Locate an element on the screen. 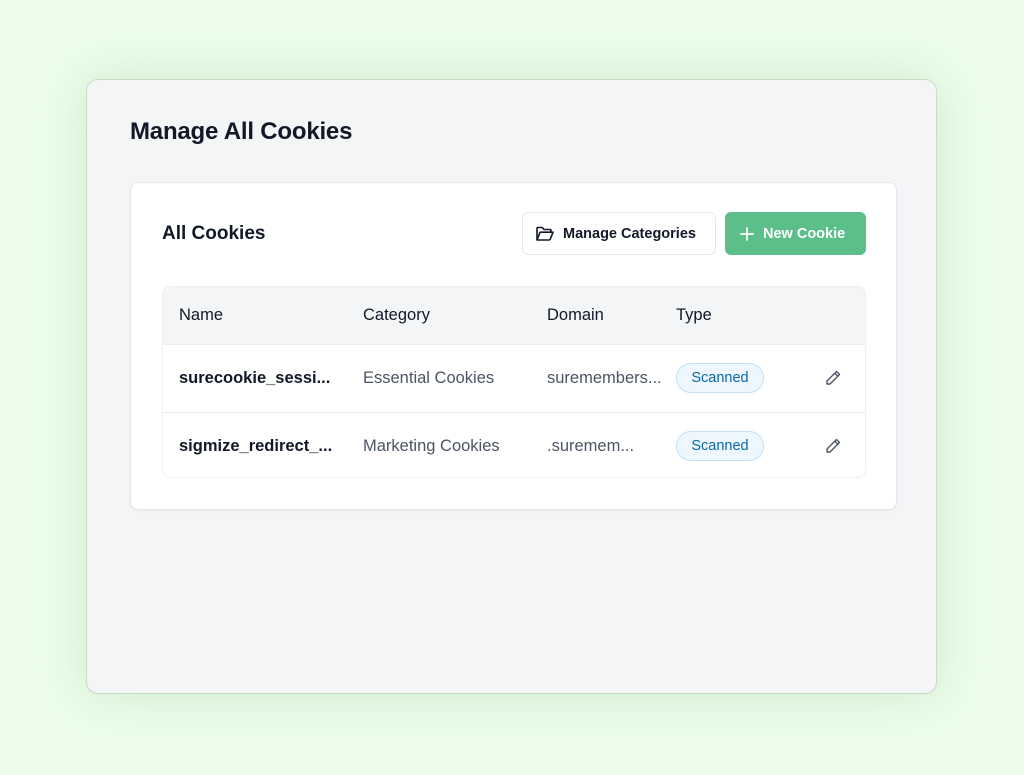 The image size is (1024, 775). new-cookie-button: New Cookie is located at coordinates (795, 233).